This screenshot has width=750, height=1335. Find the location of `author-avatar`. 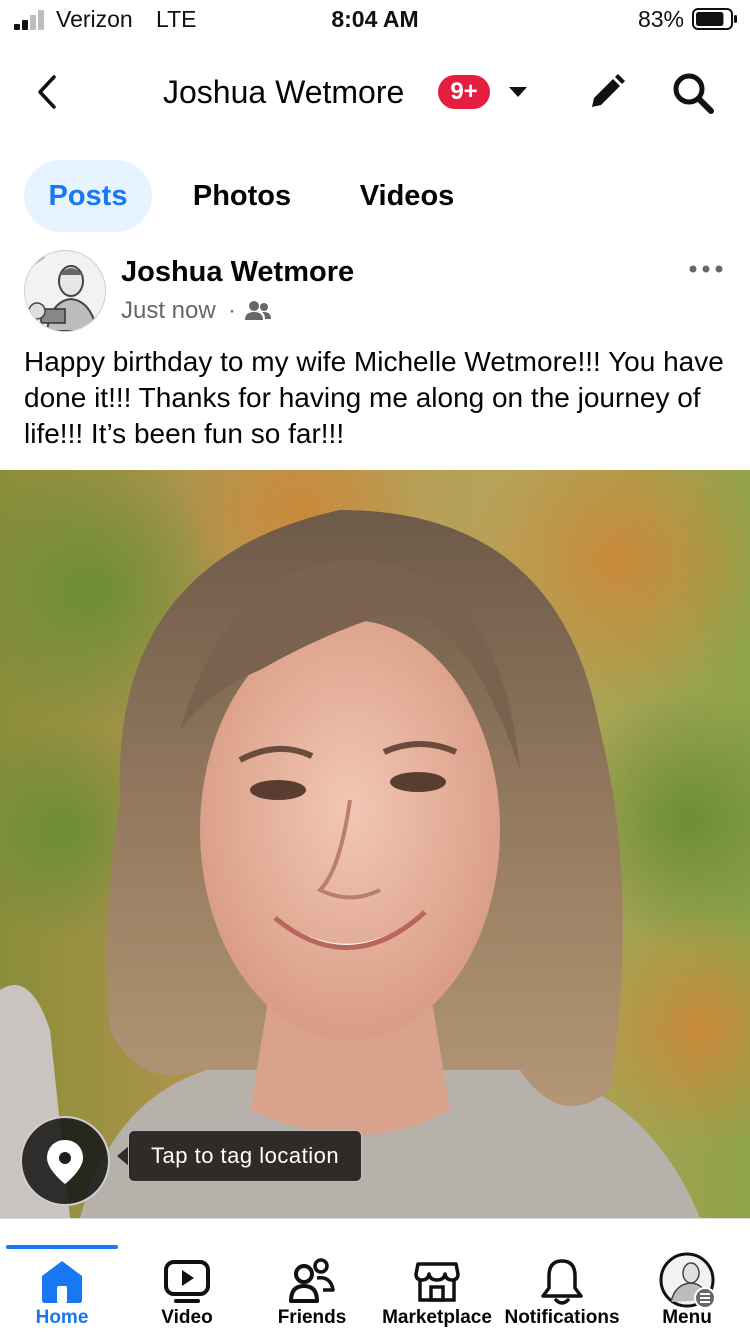

author-avatar is located at coordinates (65, 291).